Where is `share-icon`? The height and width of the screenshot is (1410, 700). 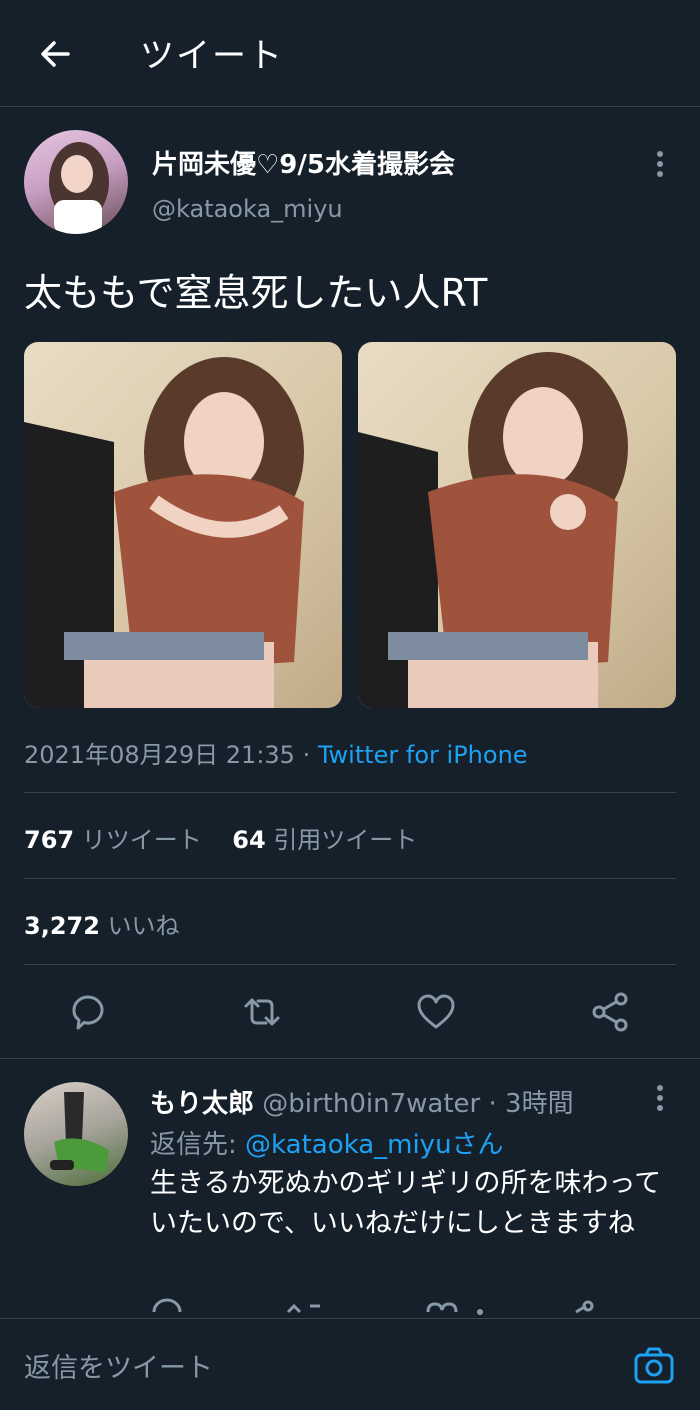 share-icon is located at coordinates (610, 1012).